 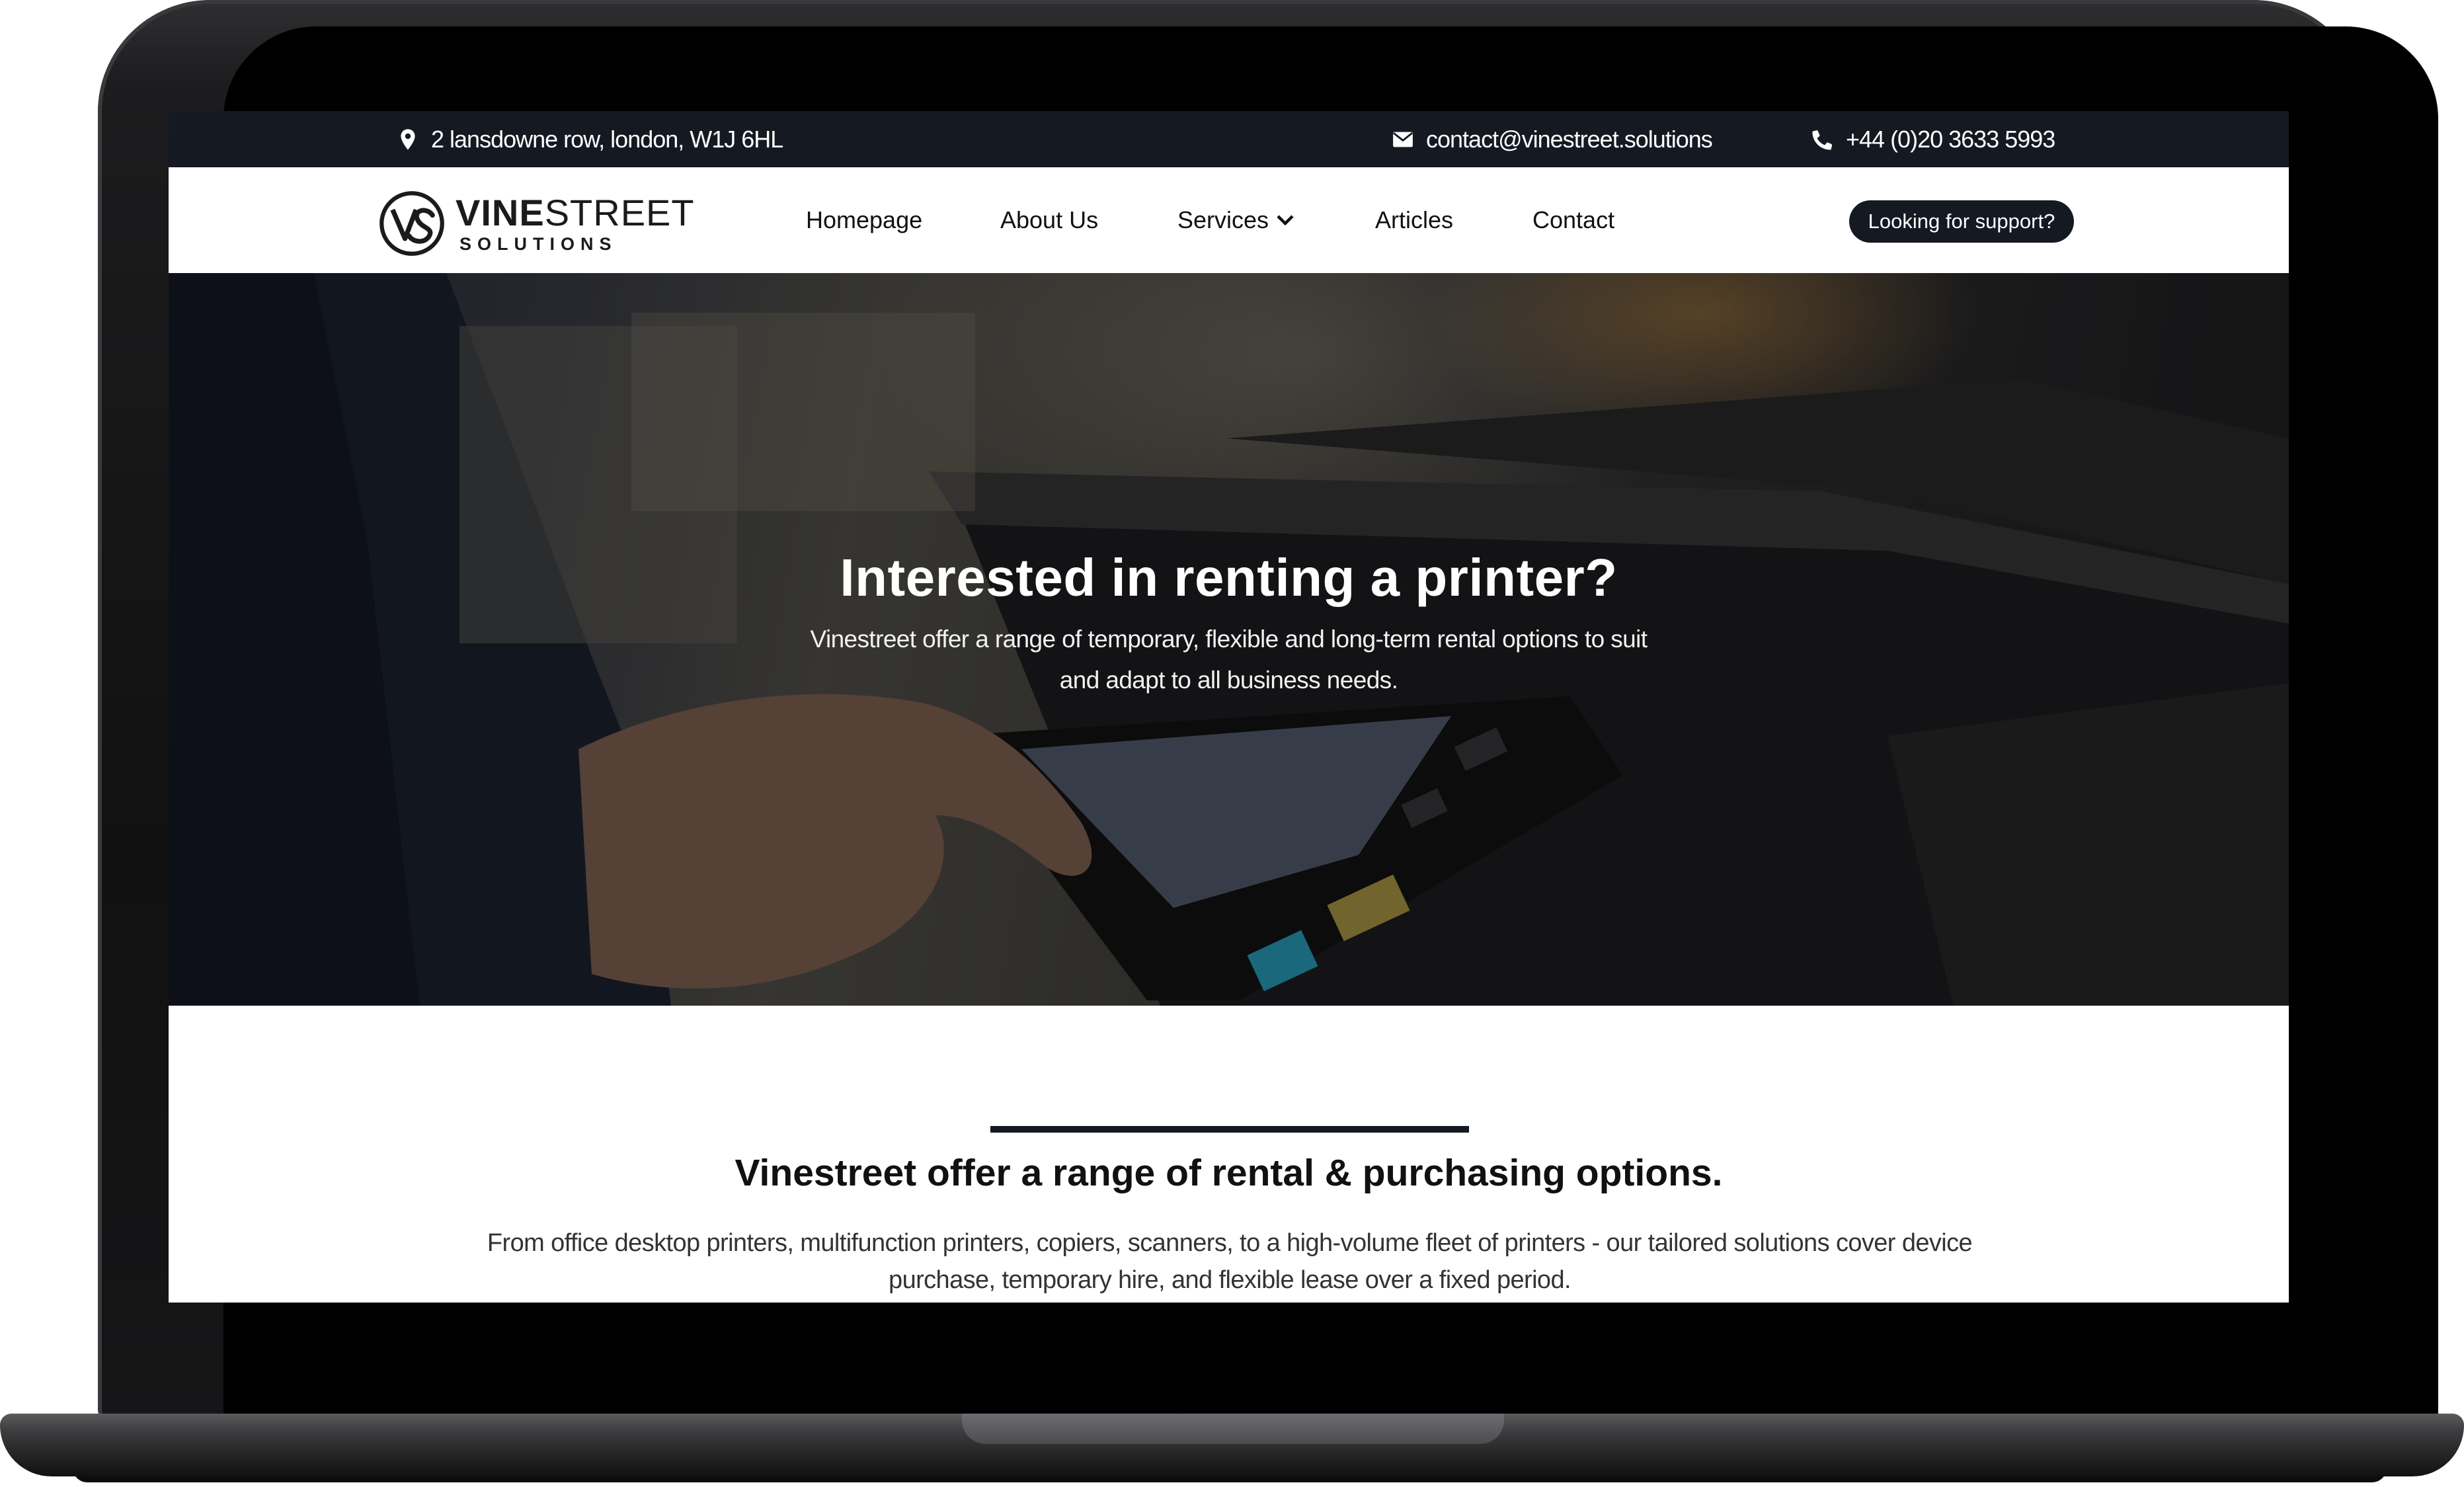 I want to click on site-logo: VINESTREET SOLUTIONS, so click(x=536, y=223).